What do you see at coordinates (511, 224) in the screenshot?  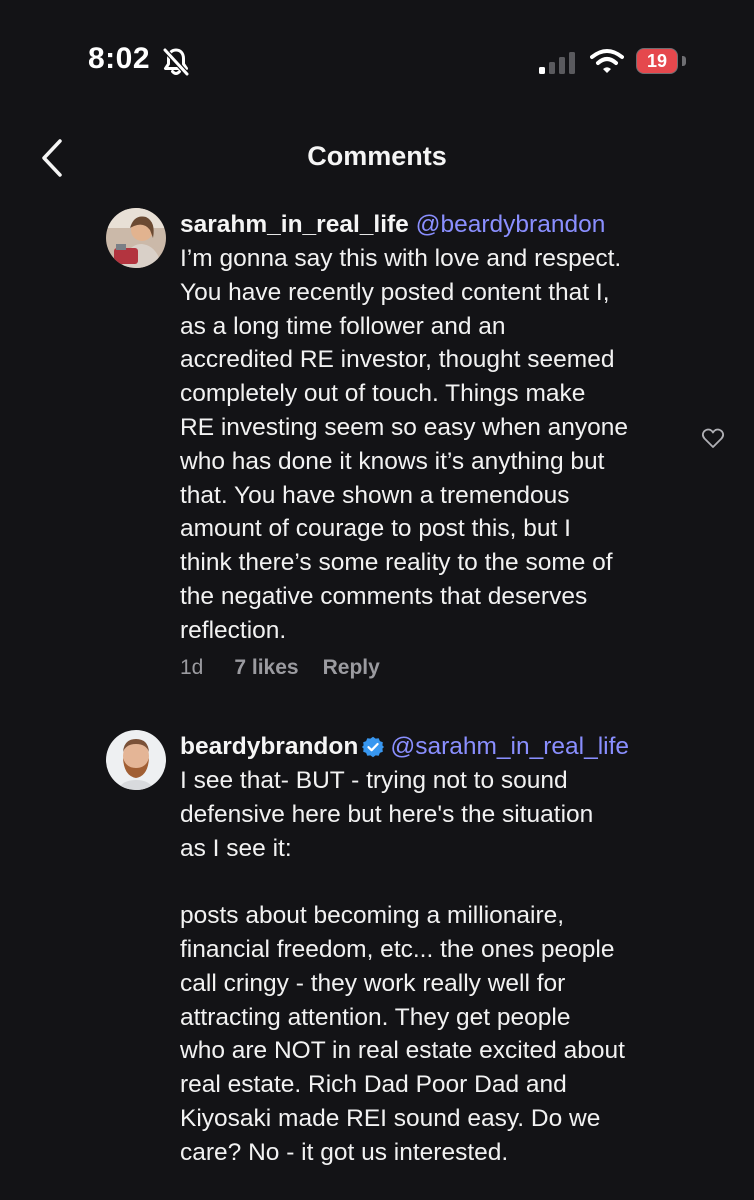 I see `comment-mention: @beardybrandon` at bounding box center [511, 224].